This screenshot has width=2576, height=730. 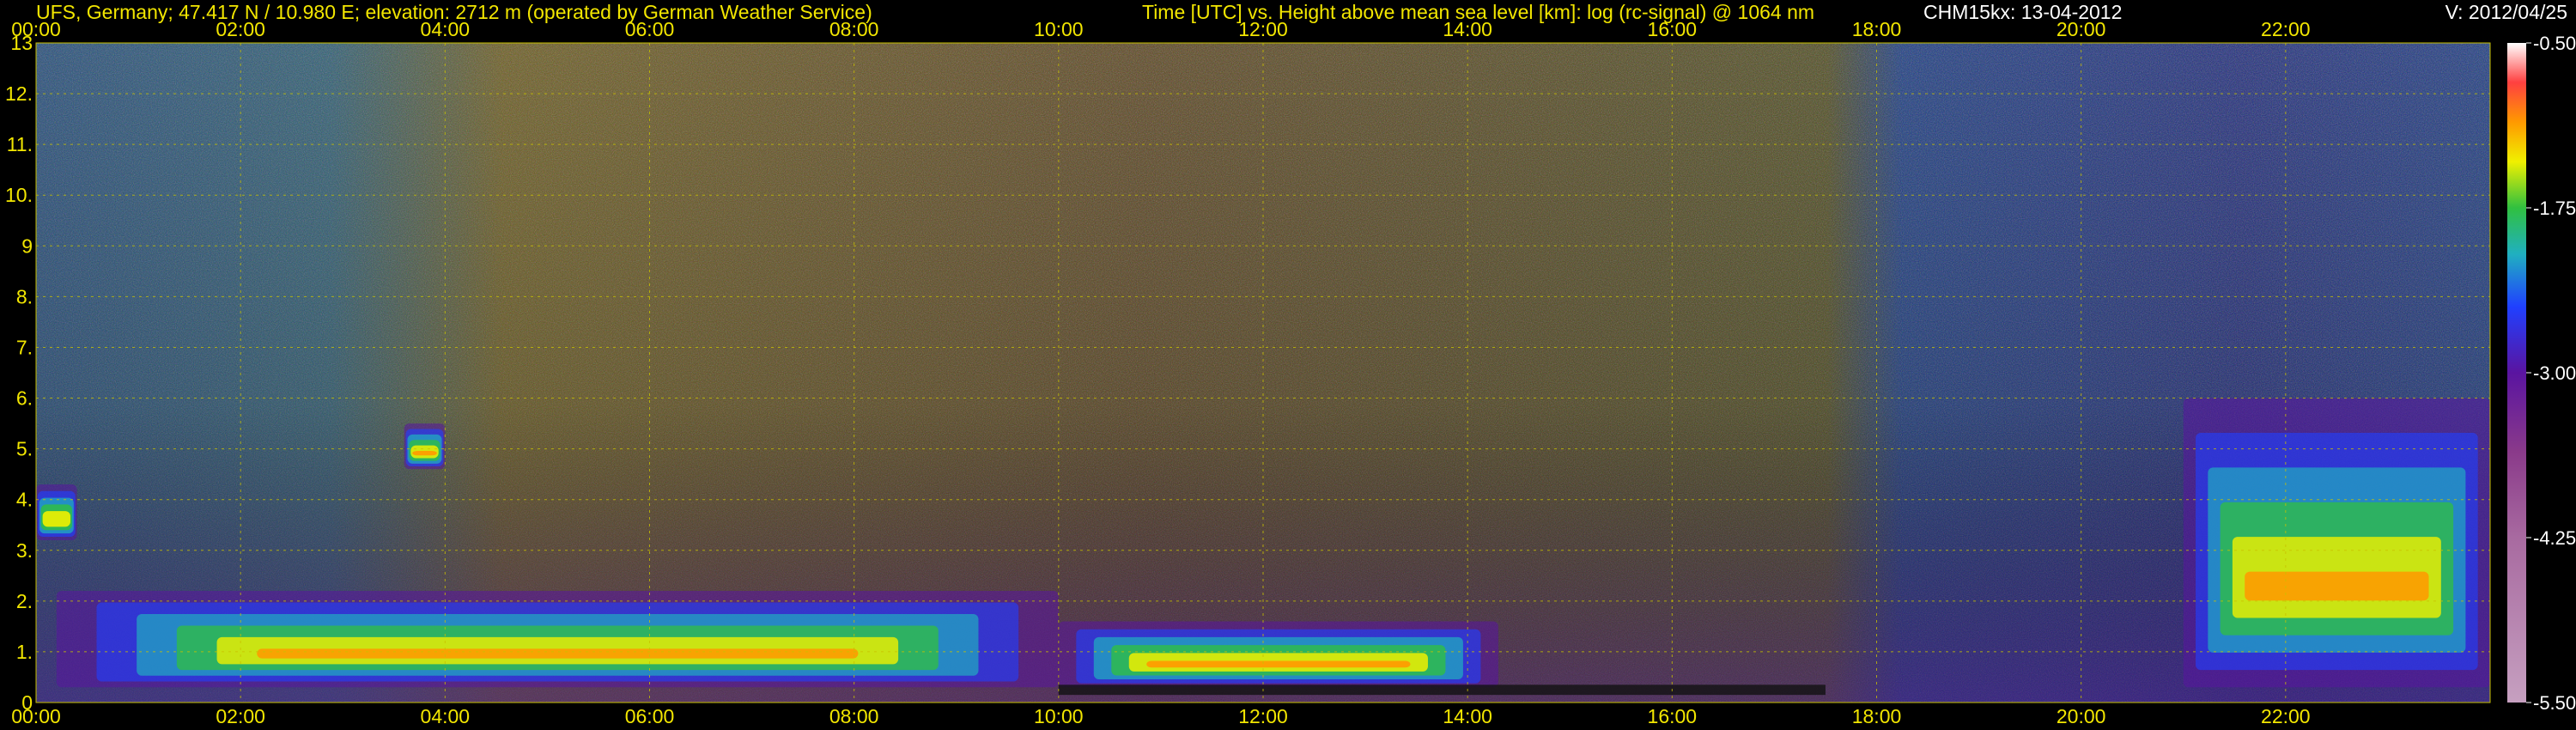 I want to click on surface-dark-band, so click(x=1442, y=690).